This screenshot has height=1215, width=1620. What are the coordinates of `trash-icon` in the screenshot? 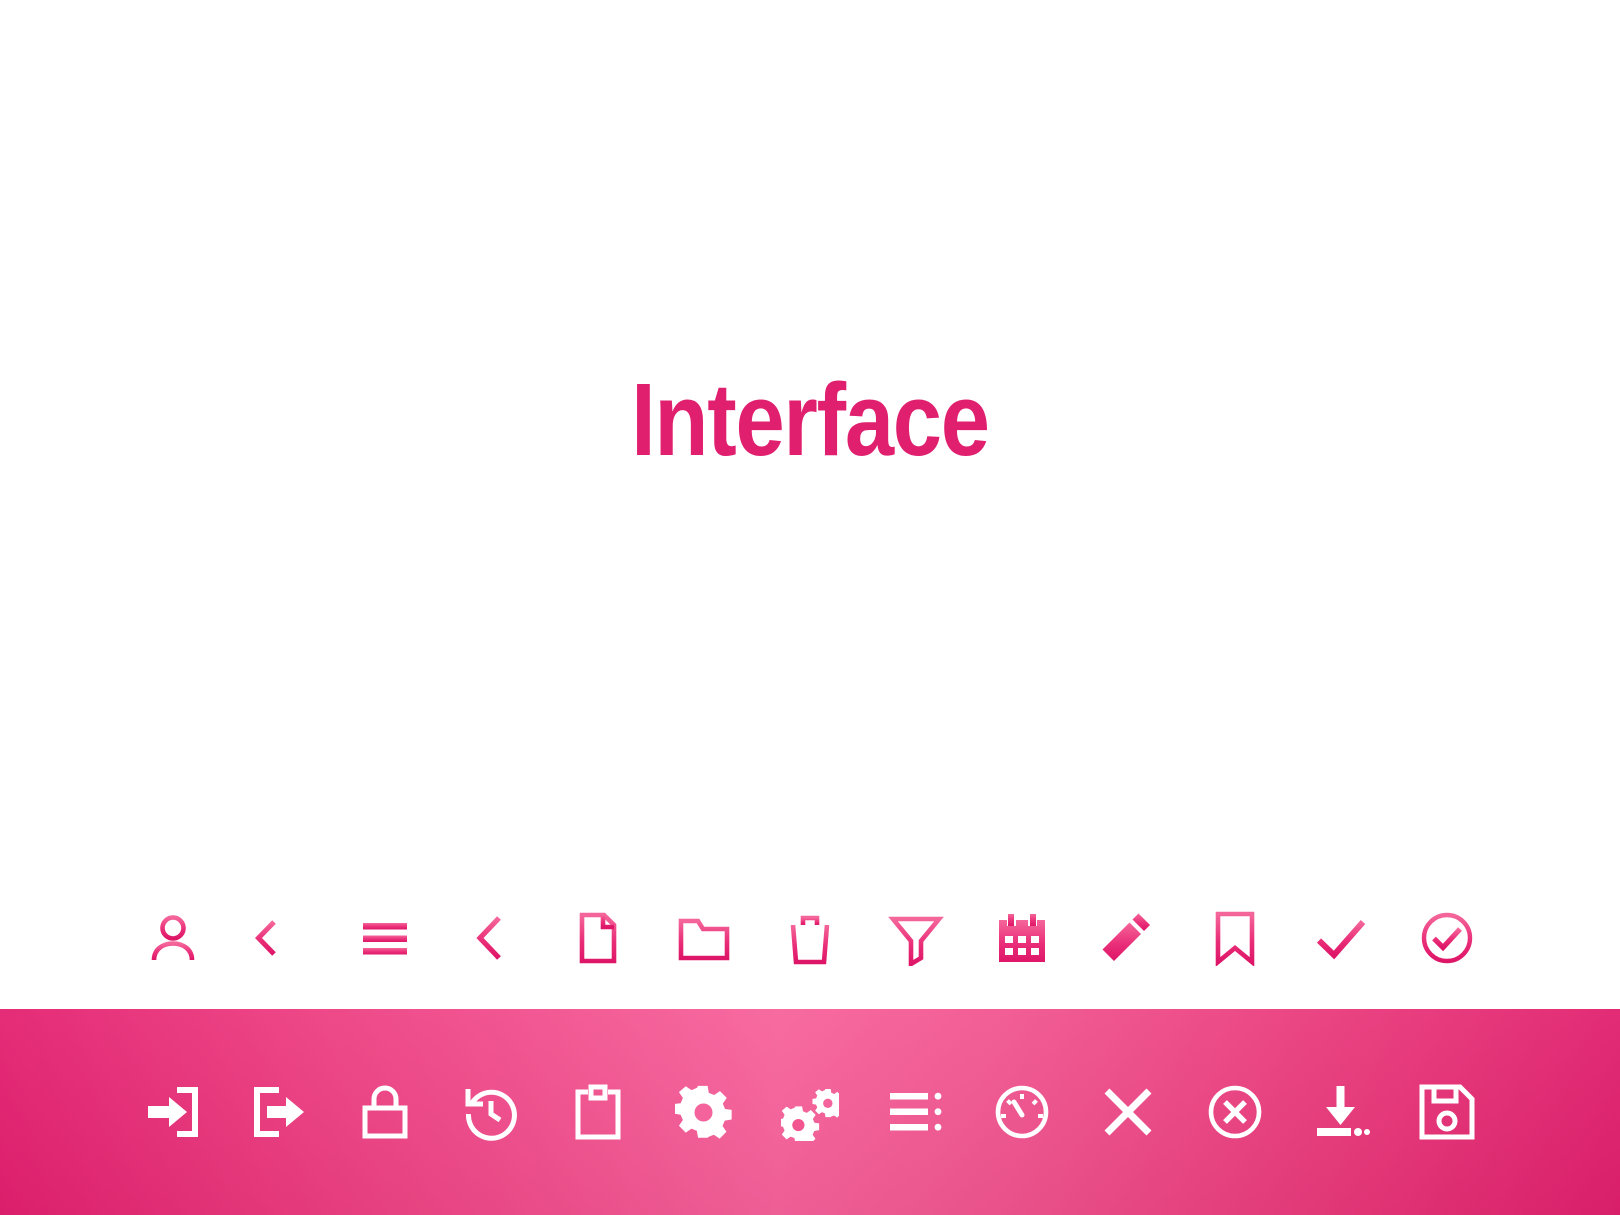 It's located at (810, 938).